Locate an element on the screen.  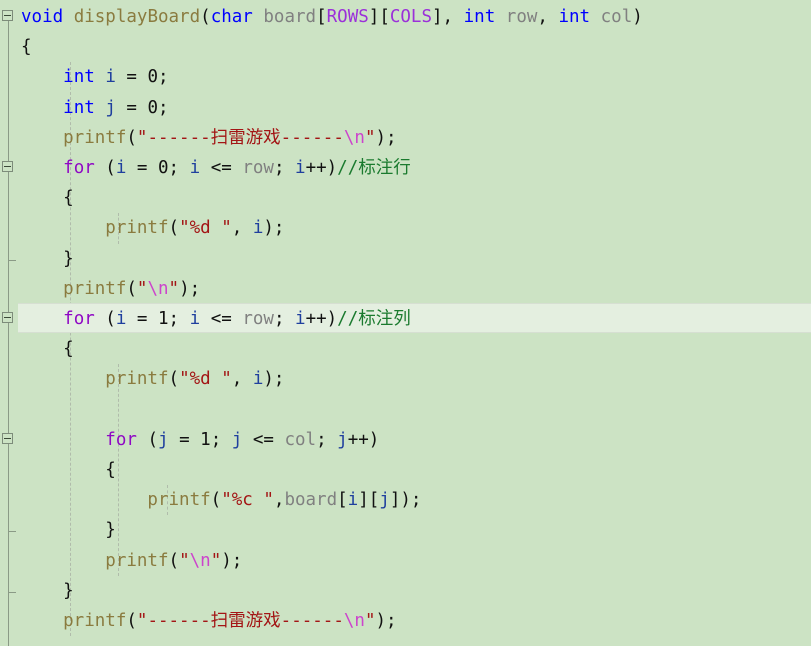
token: "%c " is located at coordinates (247, 500).